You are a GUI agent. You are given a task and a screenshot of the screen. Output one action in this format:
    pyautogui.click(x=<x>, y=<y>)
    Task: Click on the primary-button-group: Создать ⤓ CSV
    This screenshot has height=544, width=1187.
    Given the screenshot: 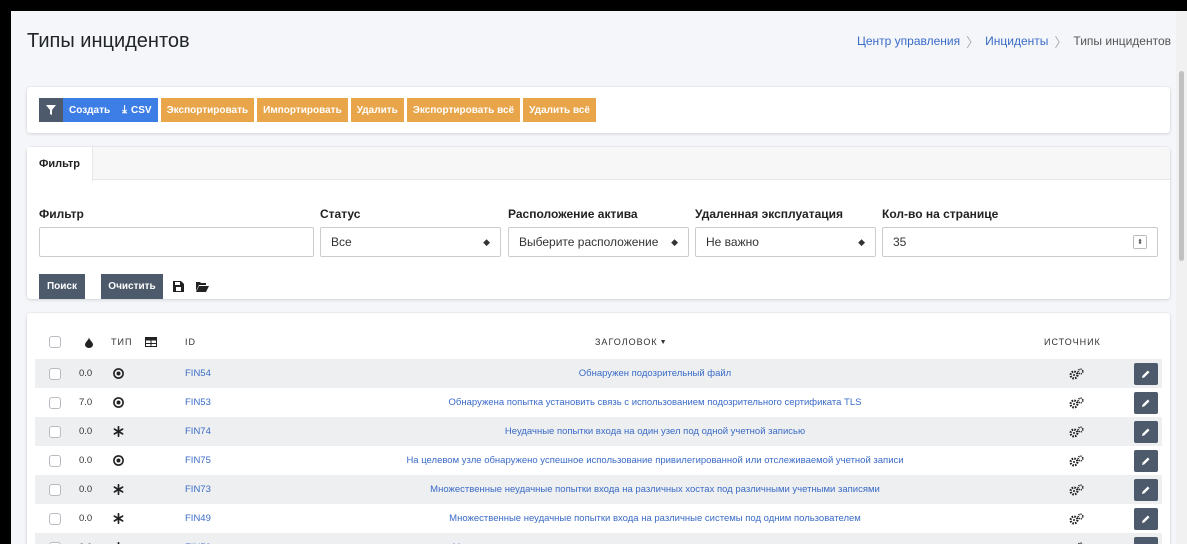 What is the action you would take?
    pyautogui.click(x=98, y=110)
    